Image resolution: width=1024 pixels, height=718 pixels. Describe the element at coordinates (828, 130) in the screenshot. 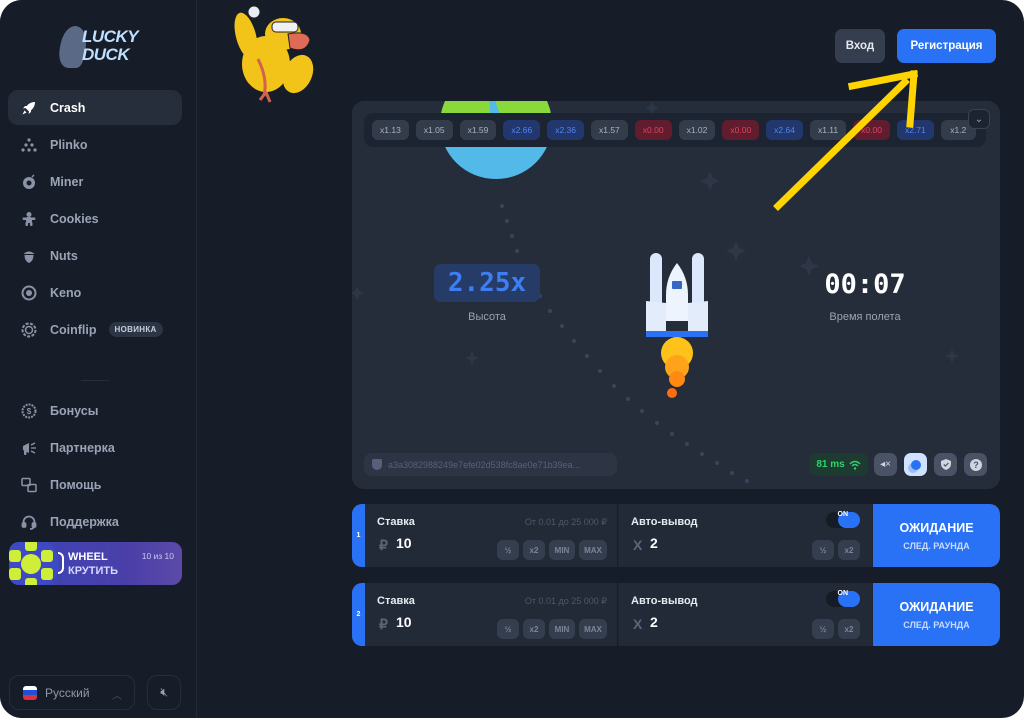

I see `history-multiplier-chip: x1.11` at that location.